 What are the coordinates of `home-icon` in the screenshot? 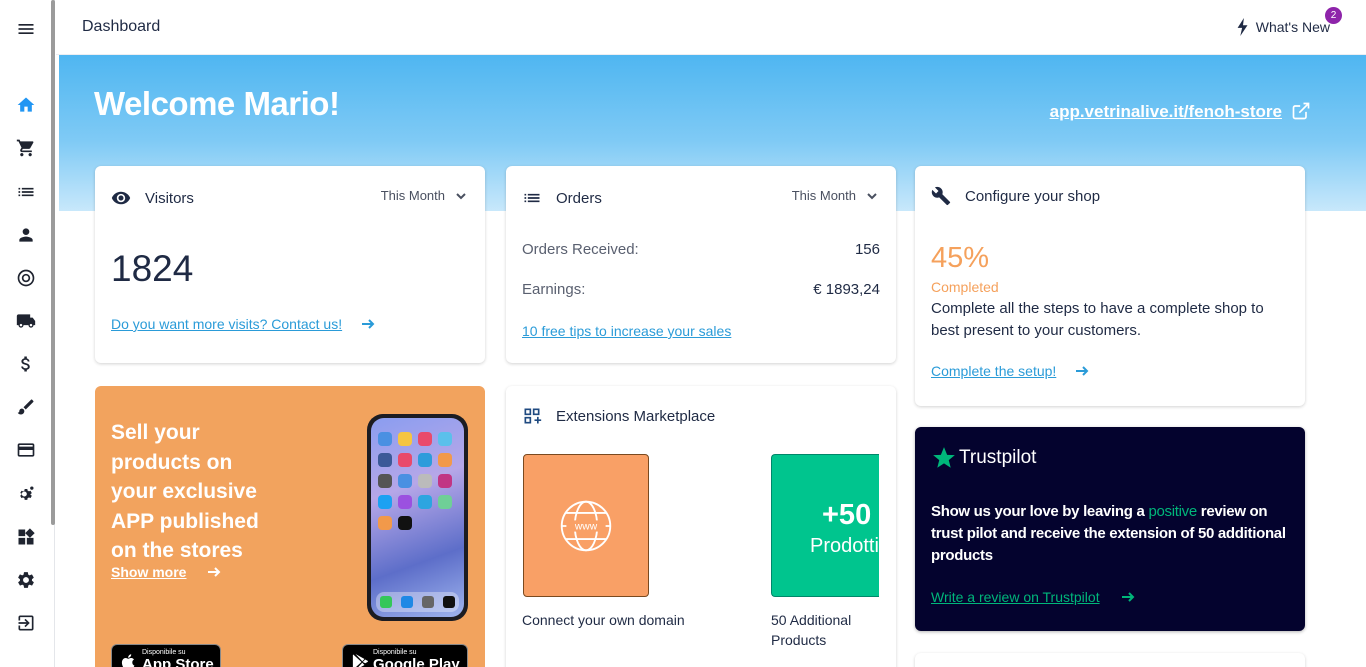 It's located at (26, 105).